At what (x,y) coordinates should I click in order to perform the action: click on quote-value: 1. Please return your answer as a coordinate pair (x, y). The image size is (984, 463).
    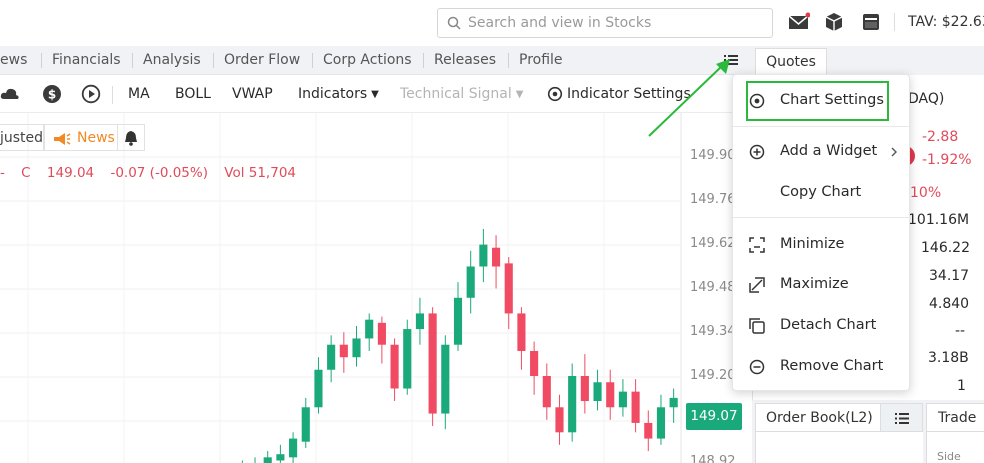
    Looking at the image, I should click on (961, 386).